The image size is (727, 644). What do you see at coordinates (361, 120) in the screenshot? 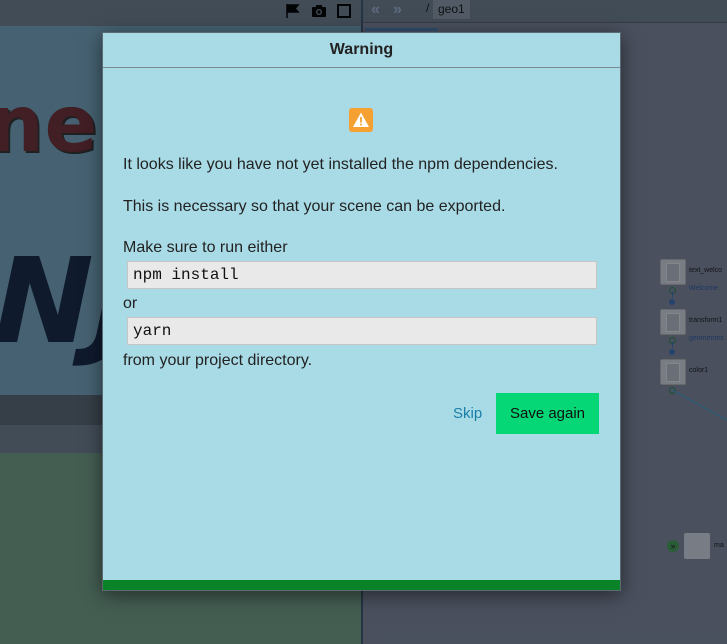
I see `warning-icon` at bounding box center [361, 120].